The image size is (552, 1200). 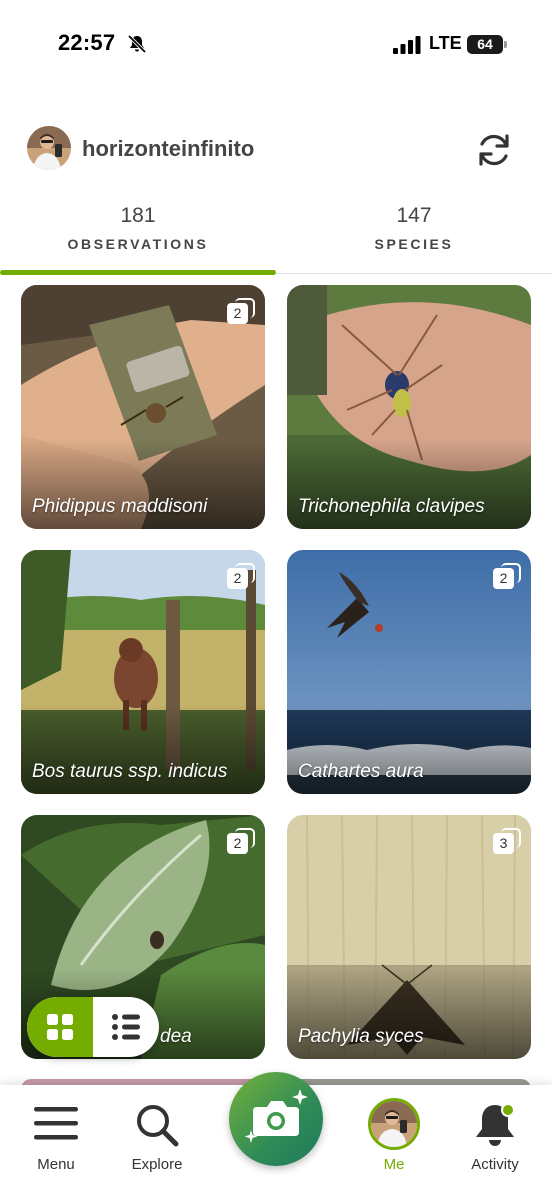 I want to click on observations-label: OBSERVATIONS, so click(x=138, y=244).